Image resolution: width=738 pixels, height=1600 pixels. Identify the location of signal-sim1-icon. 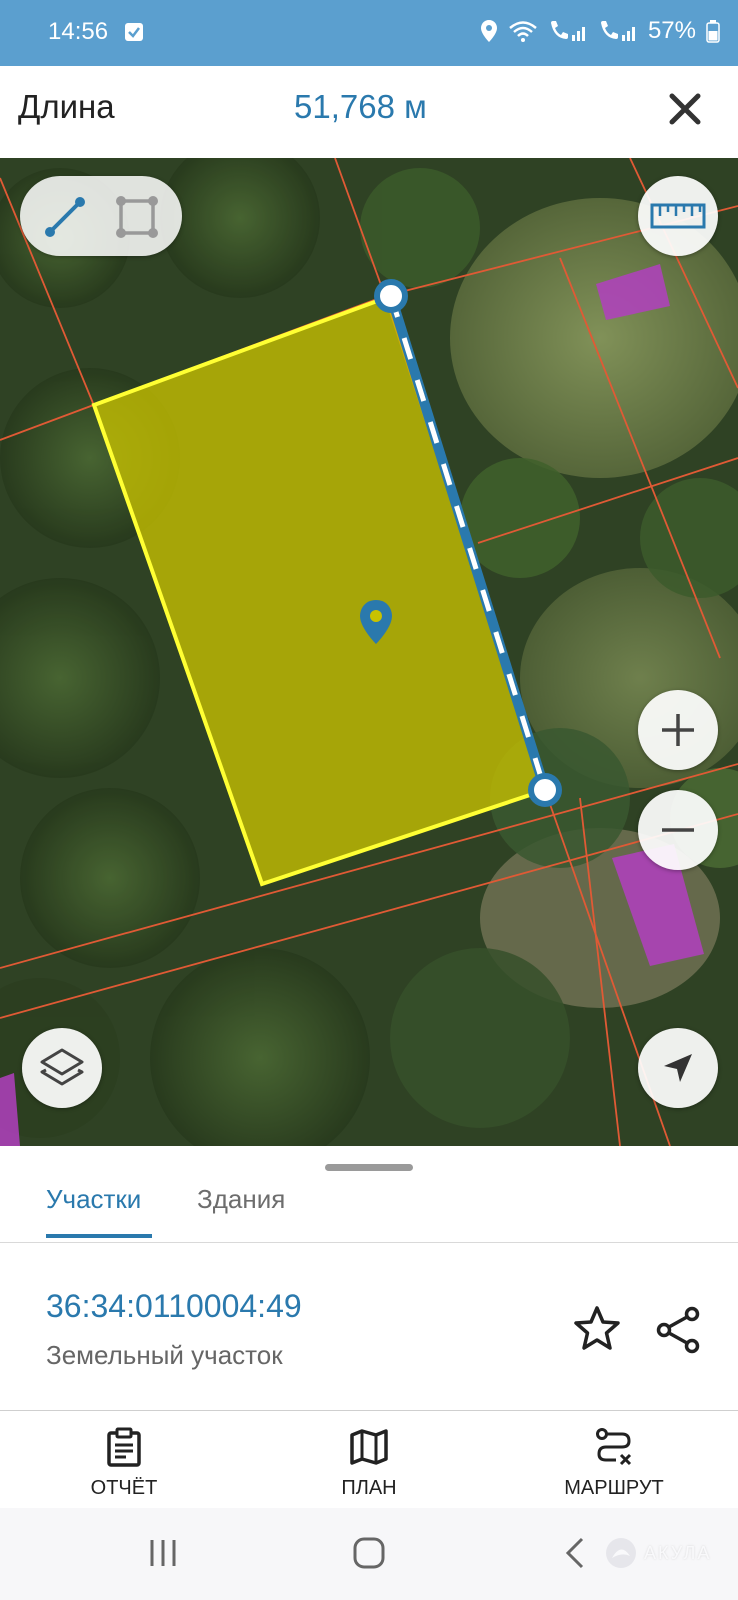
(567, 31).